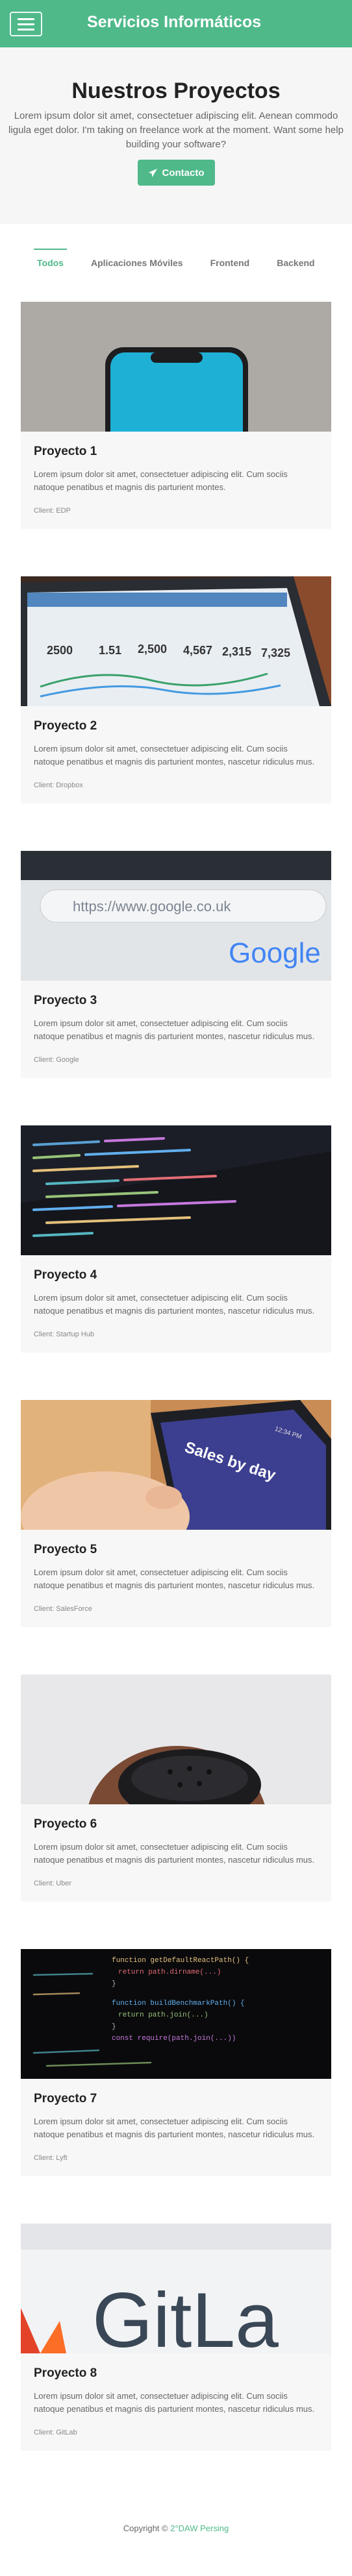 The height and width of the screenshot is (2576, 352). Describe the element at coordinates (53, 1883) in the screenshot. I see `project-client: Client: Uber` at that location.